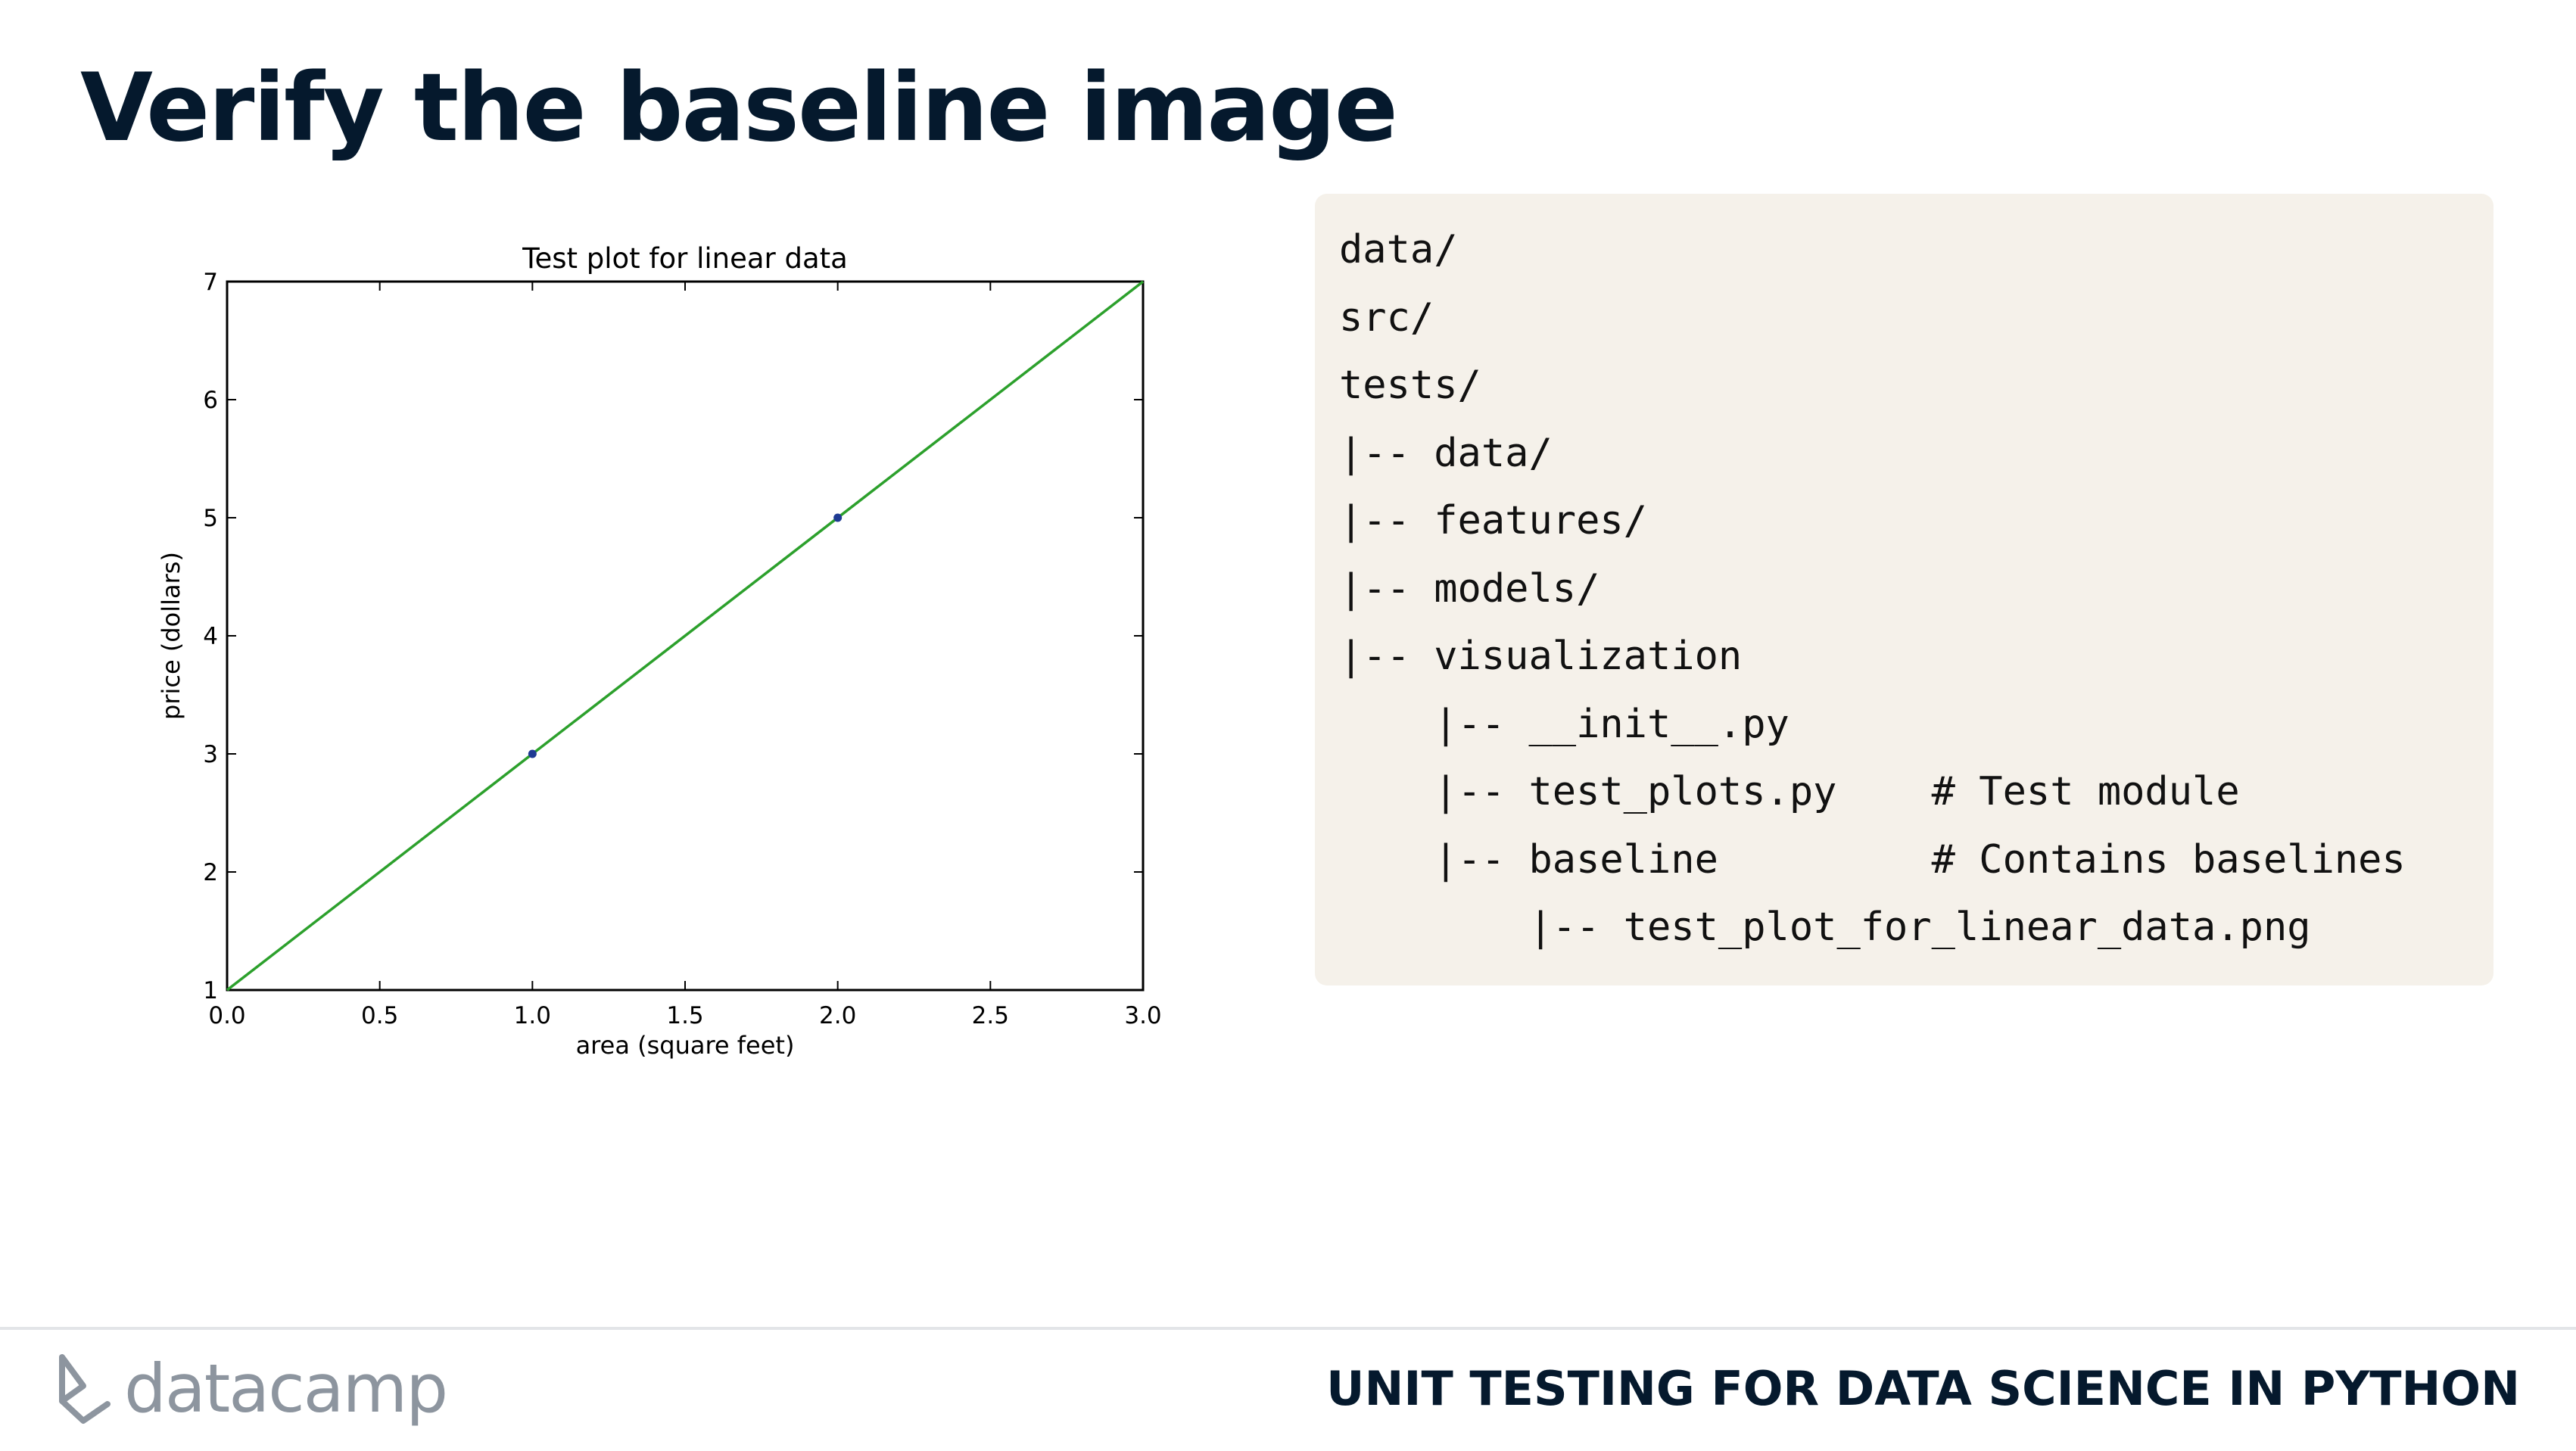  What do you see at coordinates (684, 1015) in the screenshot?
I see `x-tick-label: 1.5` at bounding box center [684, 1015].